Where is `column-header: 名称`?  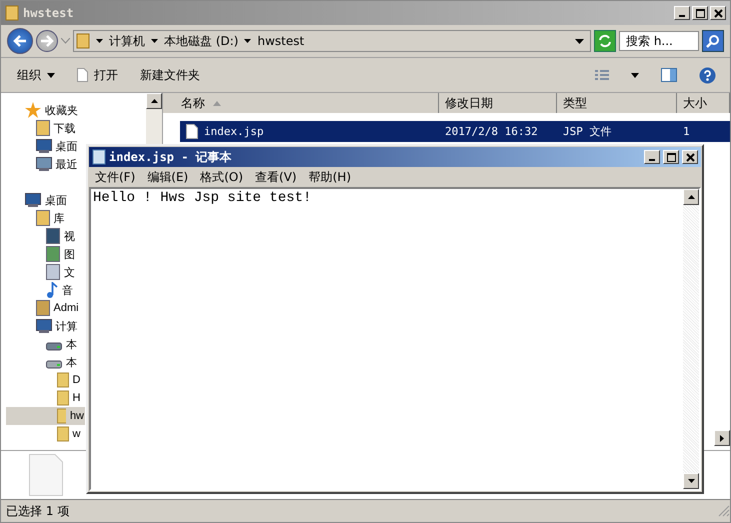 column-header: 名称 is located at coordinates (301, 103).